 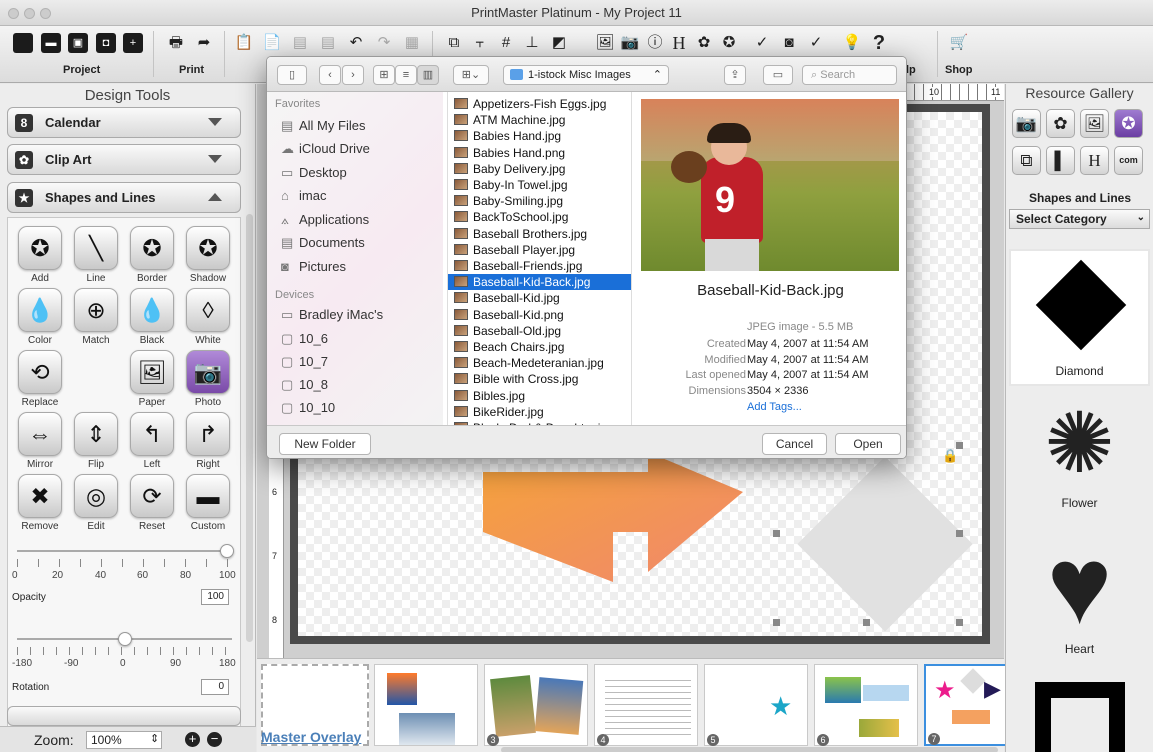 I want to click on file-row: Beach Chairs.jpg, so click(x=539, y=347).